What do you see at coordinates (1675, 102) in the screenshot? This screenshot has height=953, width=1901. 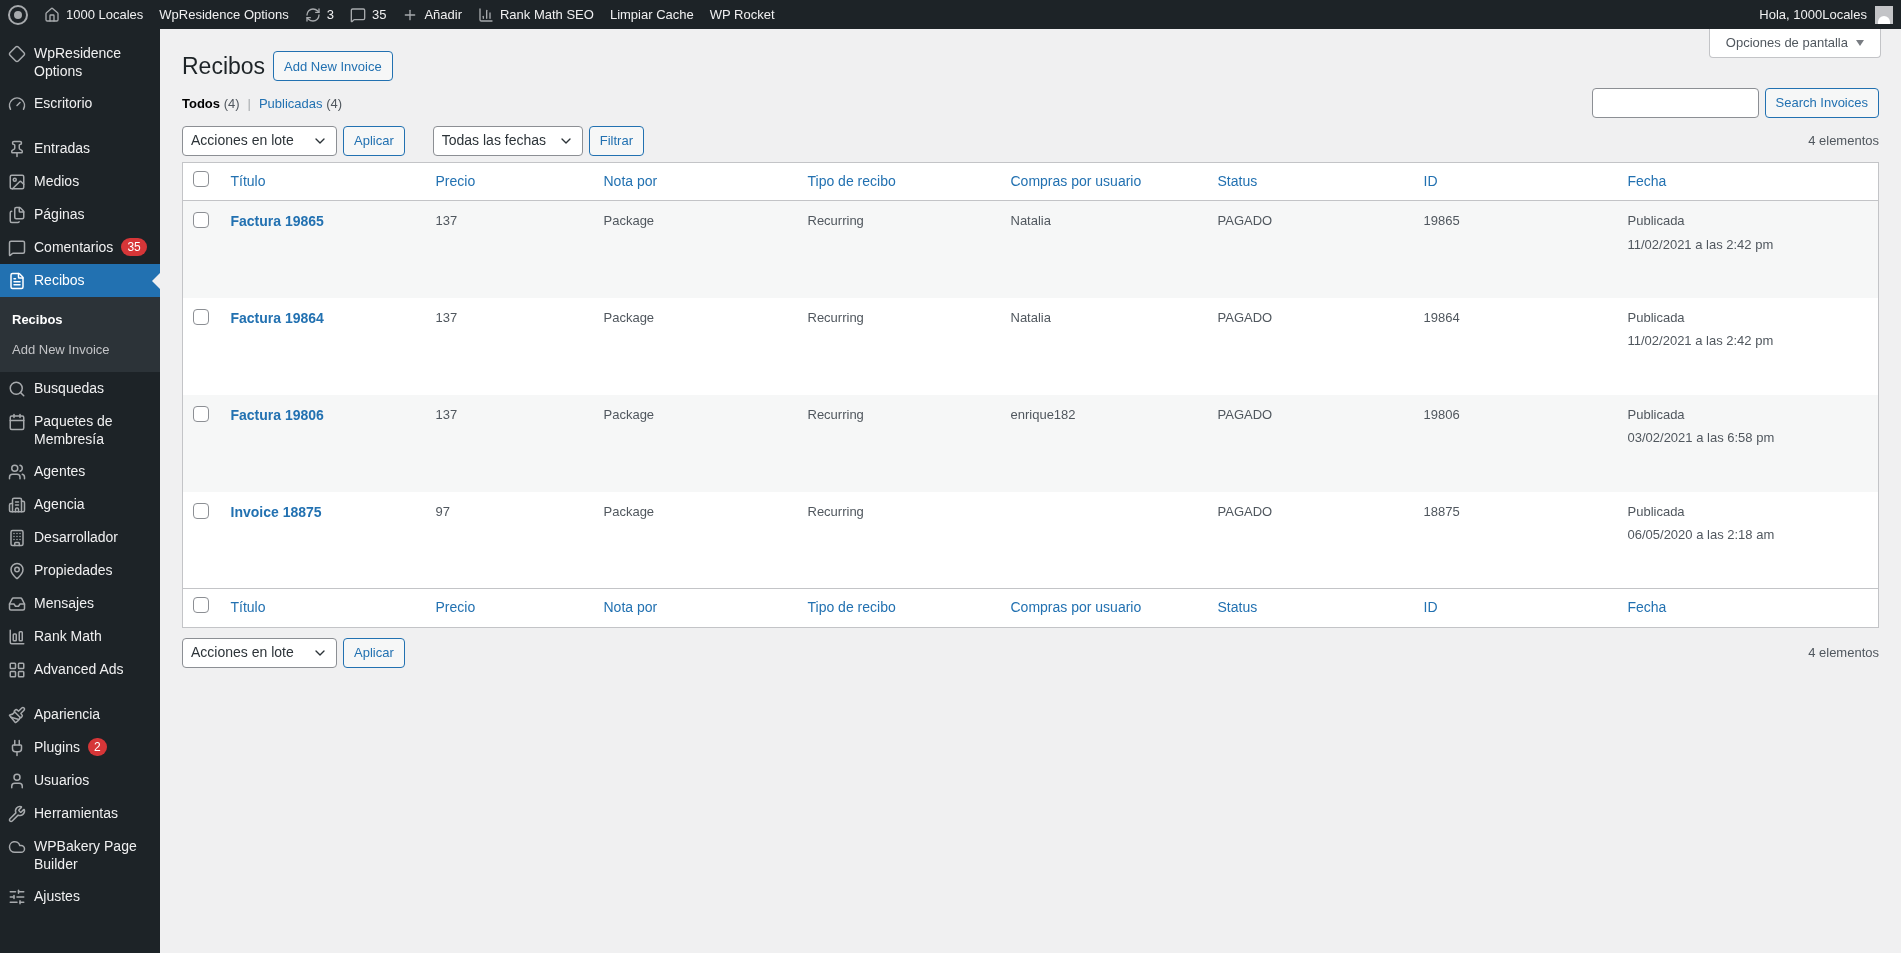 I see `search-field` at bounding box center [1675, 102].